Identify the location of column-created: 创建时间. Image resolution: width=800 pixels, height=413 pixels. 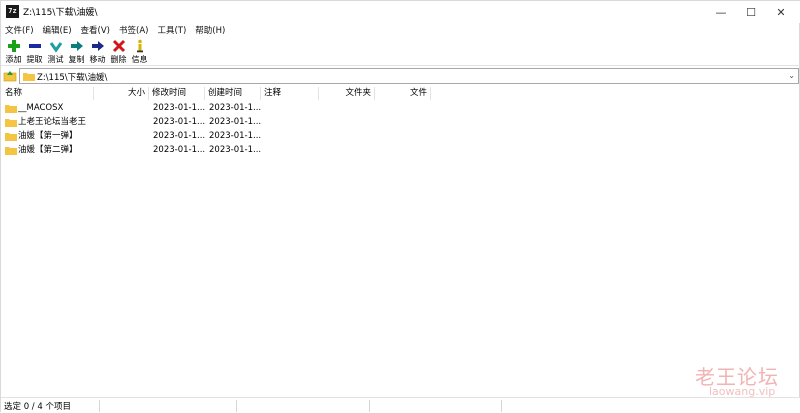
(233, 93).